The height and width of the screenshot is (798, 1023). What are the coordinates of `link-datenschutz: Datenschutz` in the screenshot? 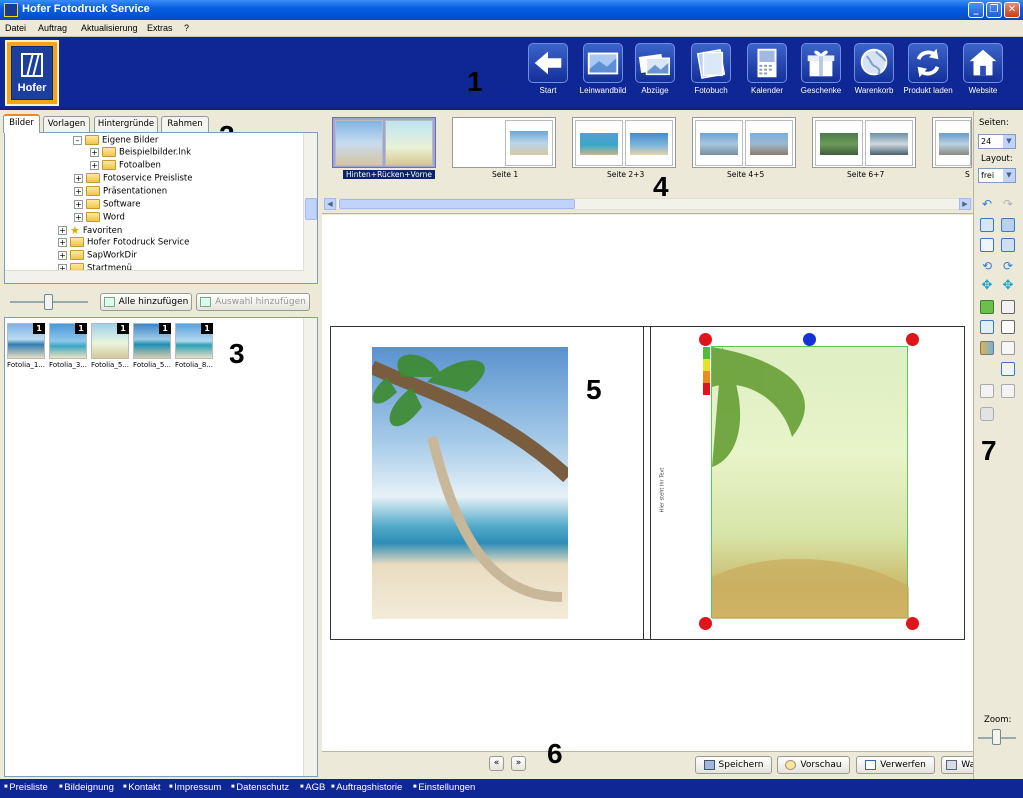 It's located at (260, 787).